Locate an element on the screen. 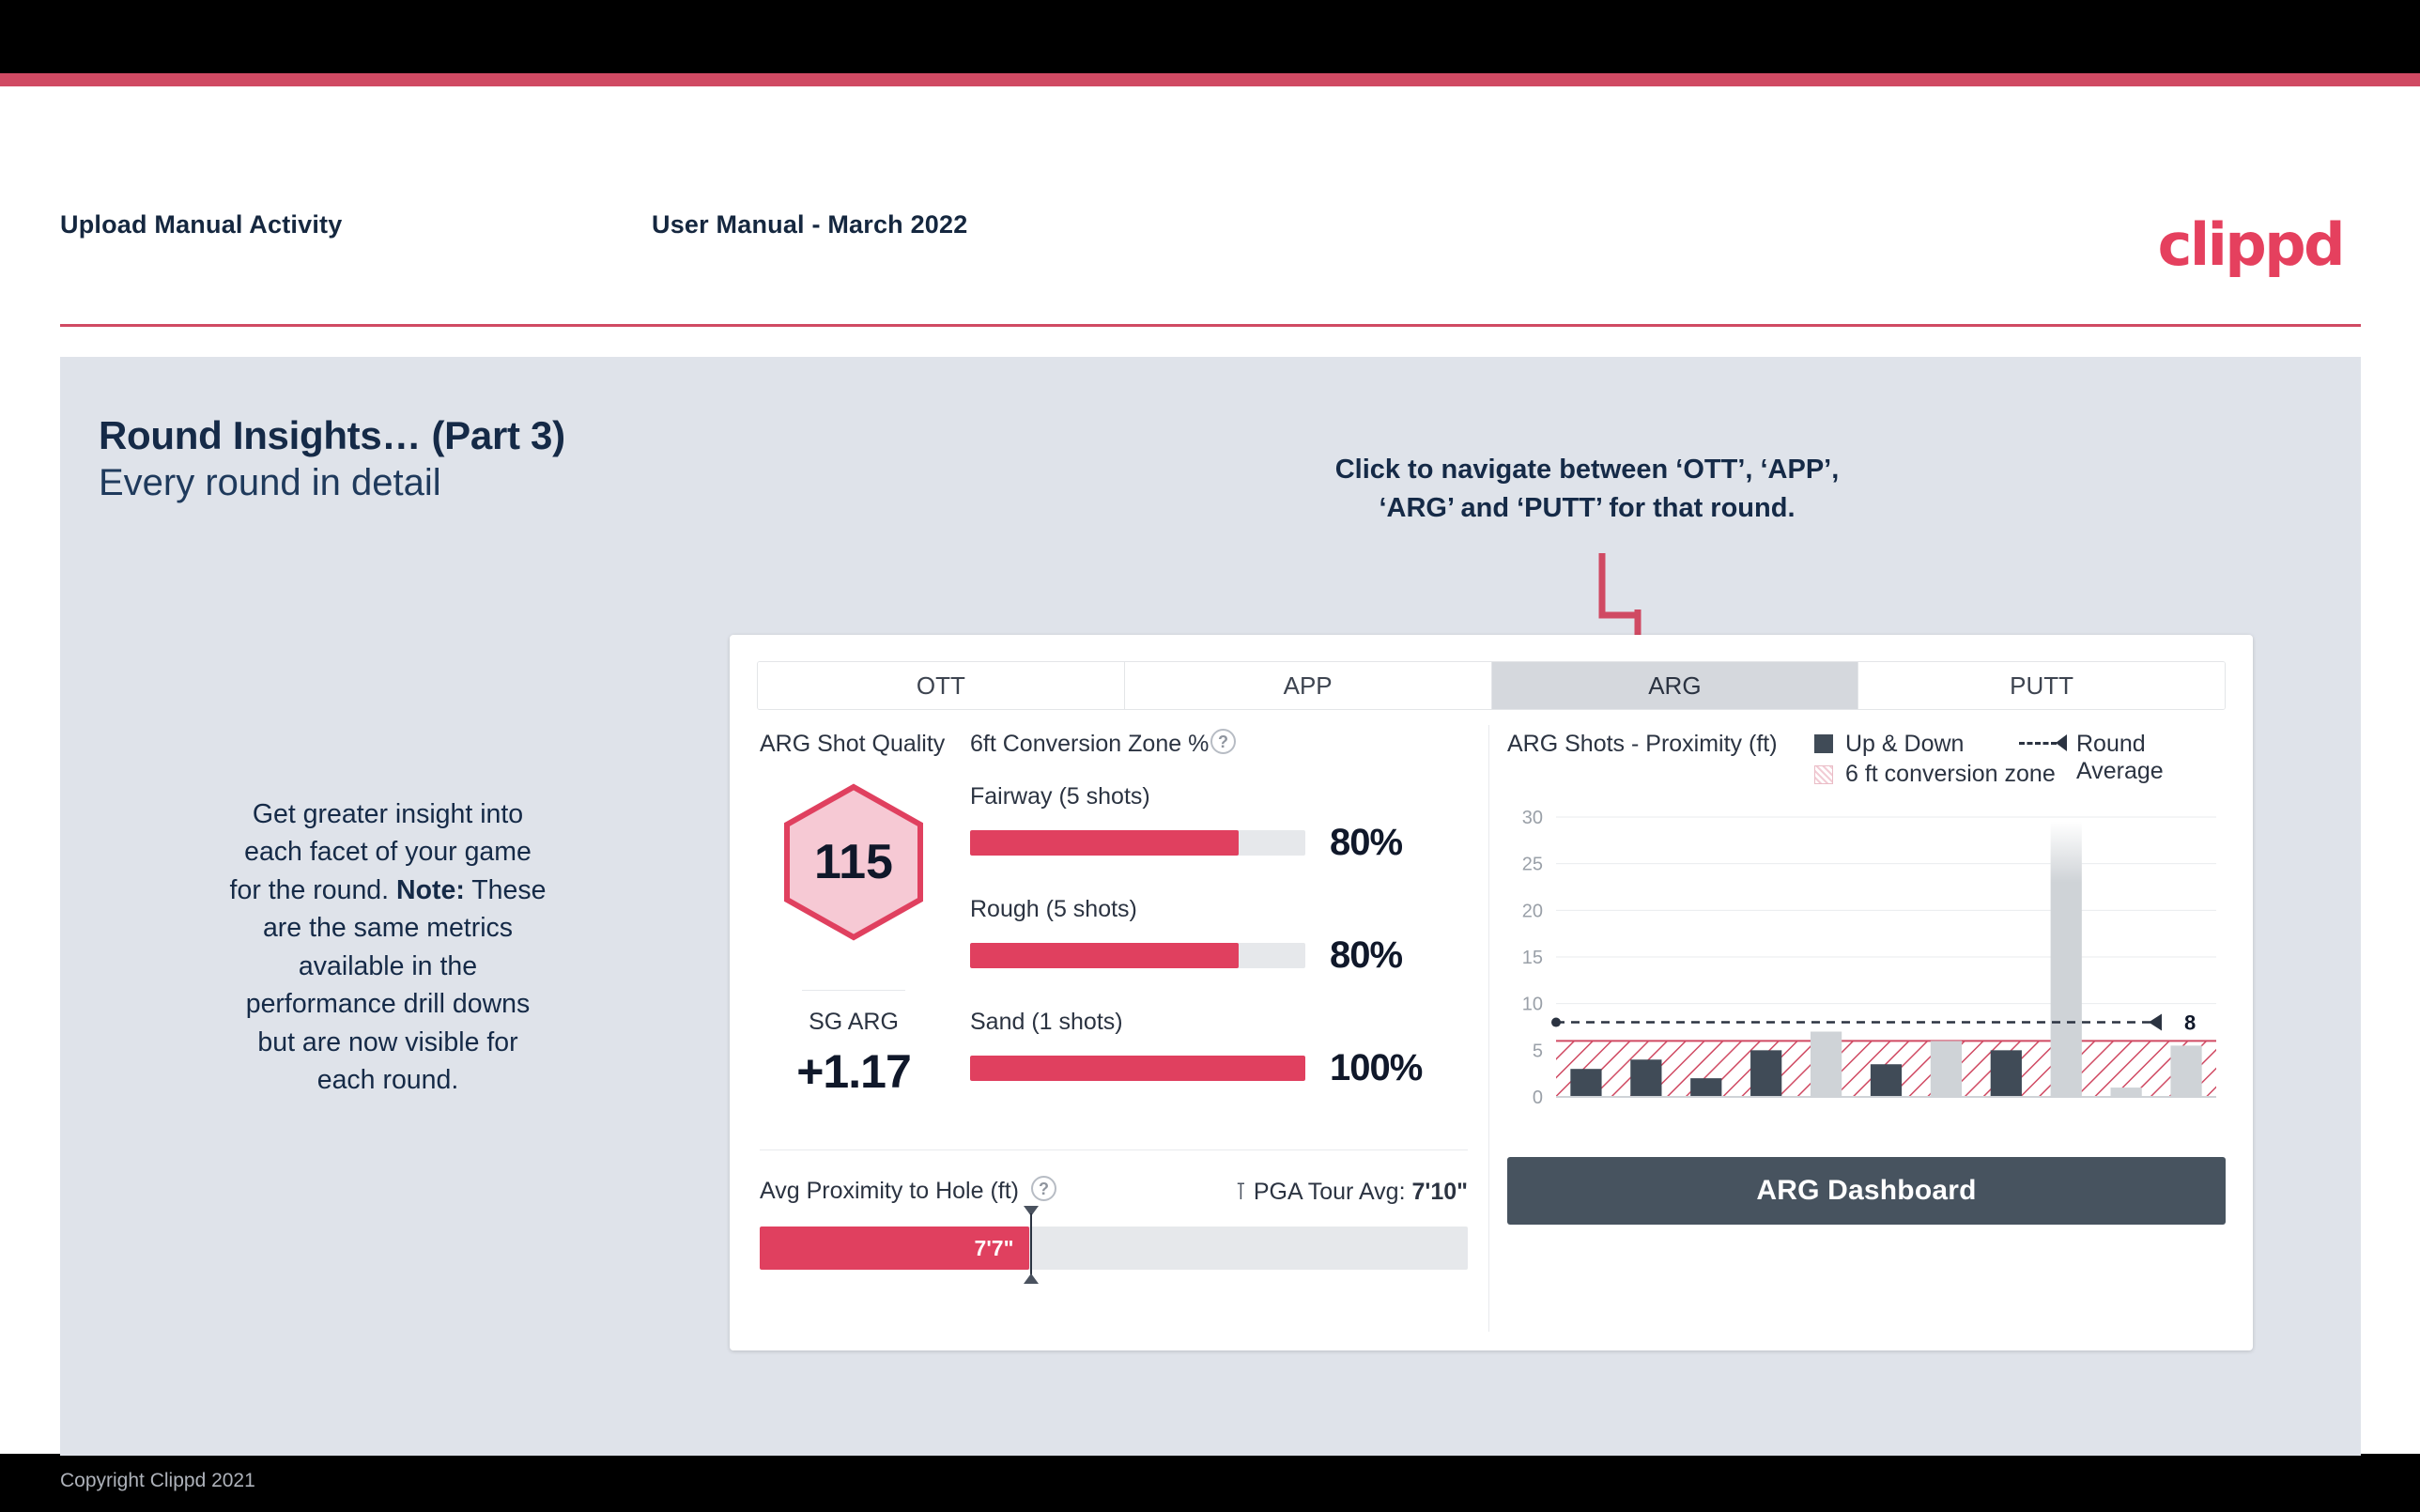 The image size is (2420, 1512). legend-swatch-conversion-zone-icon is located at coordinates (1823, 775).